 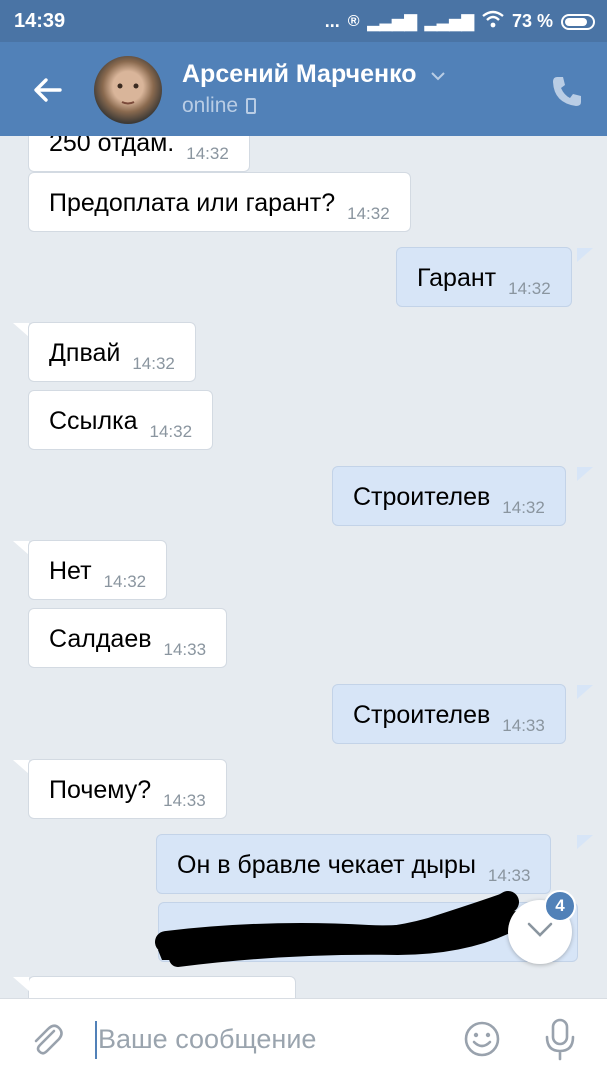 I want to click on contact-status: online, so click(x=219, y=106).